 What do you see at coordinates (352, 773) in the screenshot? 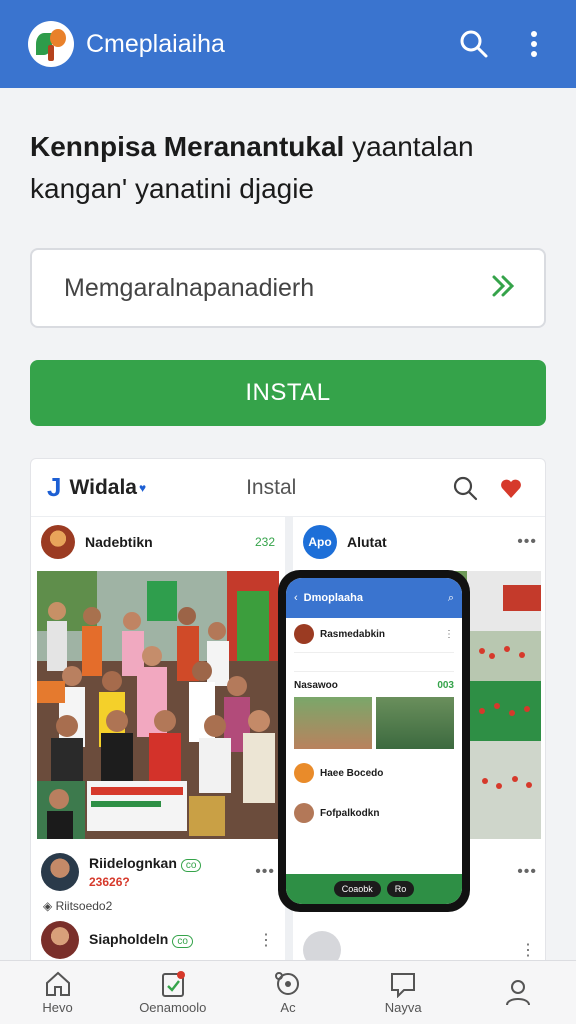
I see `phone-row-label: Haee Bocedo` at bounding box center [352, 773].